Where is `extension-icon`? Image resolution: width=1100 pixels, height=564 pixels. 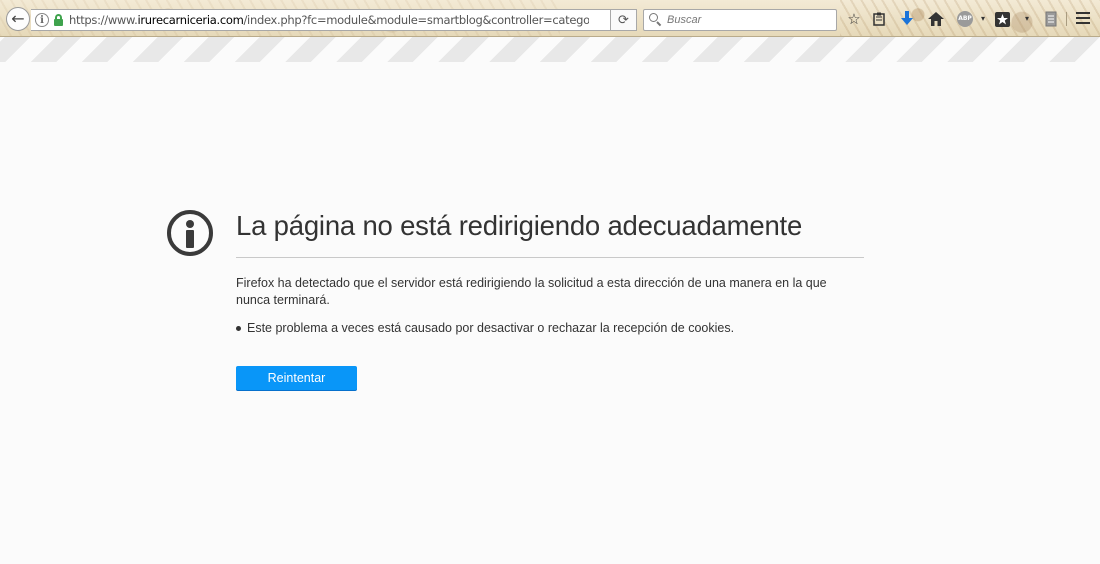
extension-icon is located at coordinates (1051, 19).